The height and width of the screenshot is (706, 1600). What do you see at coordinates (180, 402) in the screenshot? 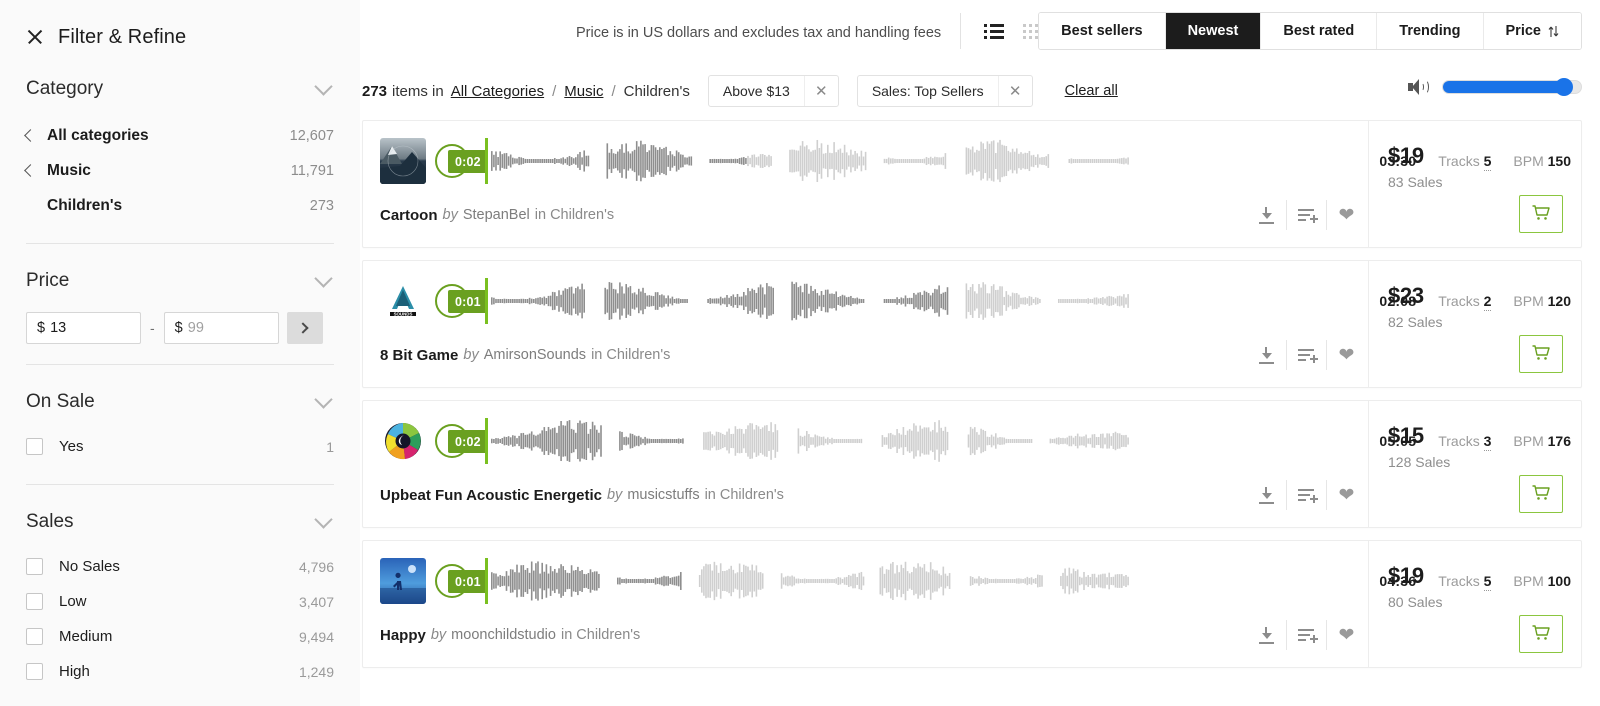
I see `facet-on-sale-header: On Sale` at bounding box center [180, 402].